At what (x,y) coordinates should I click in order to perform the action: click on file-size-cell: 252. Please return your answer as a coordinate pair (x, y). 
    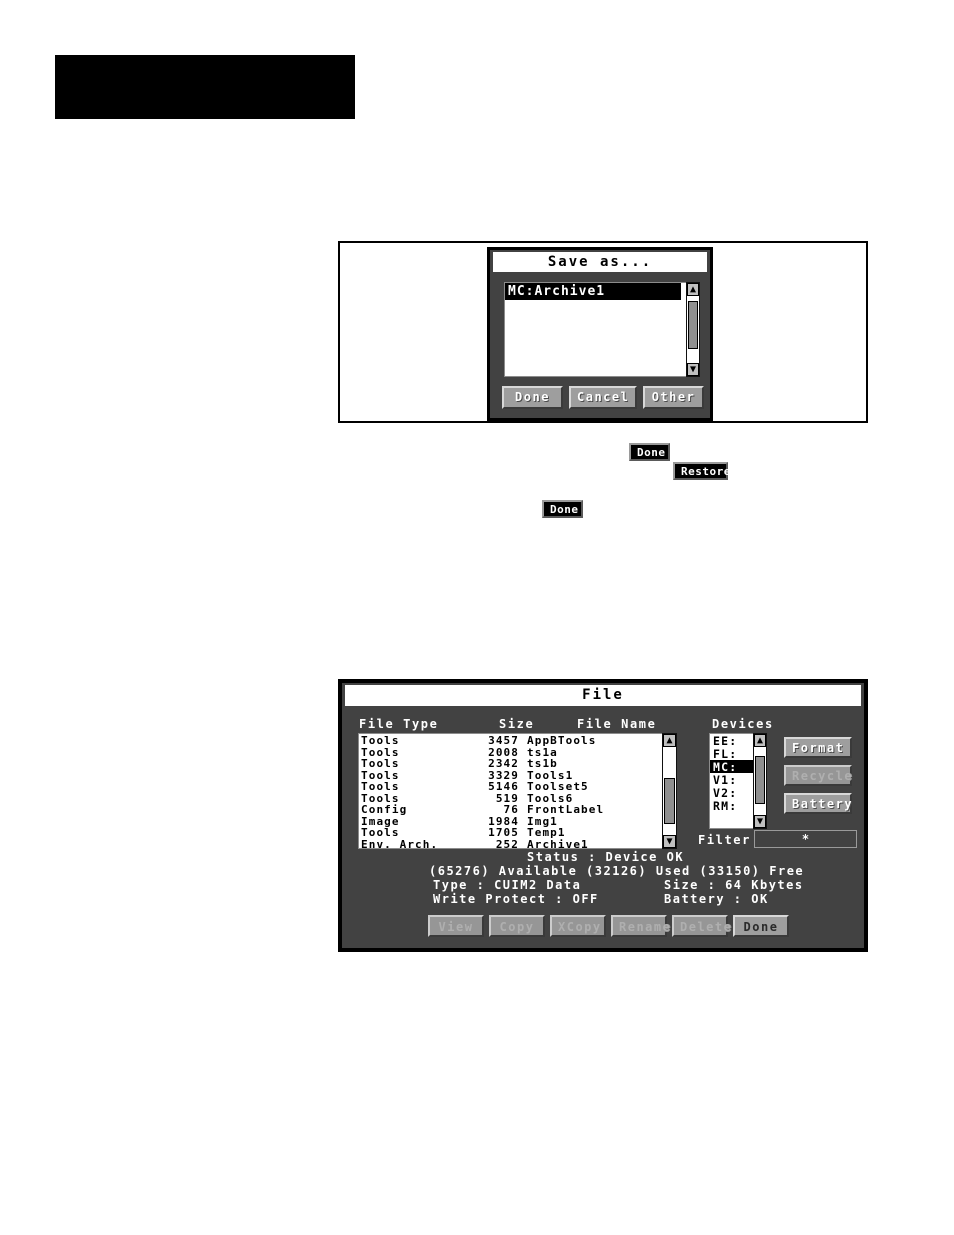
    Looking at the image, I should click on (507, 843).